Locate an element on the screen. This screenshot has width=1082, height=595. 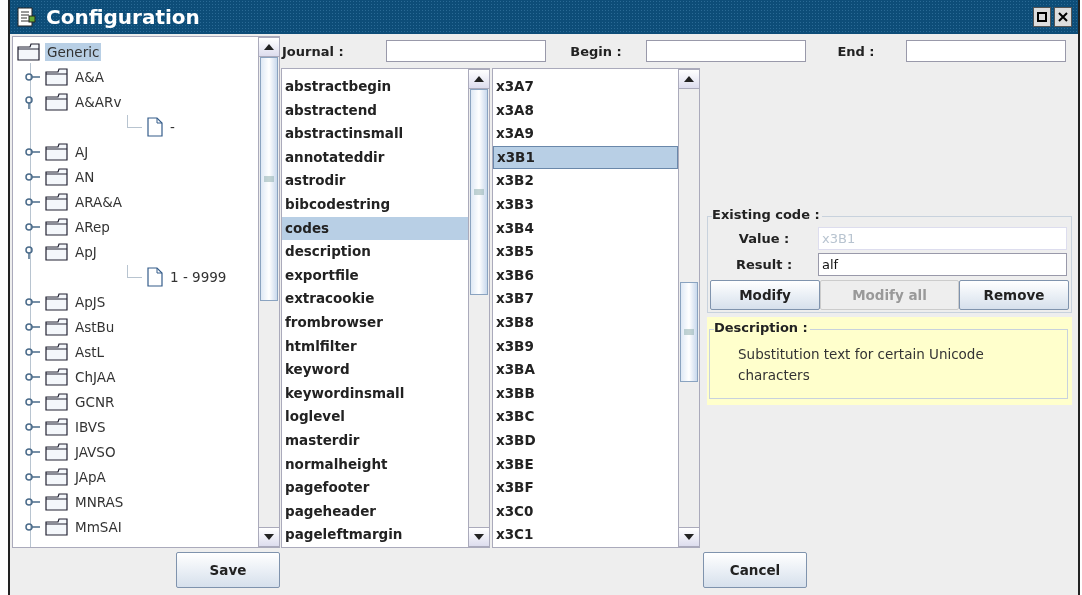
list-item: abstractend is located at coordinates (375, 110).